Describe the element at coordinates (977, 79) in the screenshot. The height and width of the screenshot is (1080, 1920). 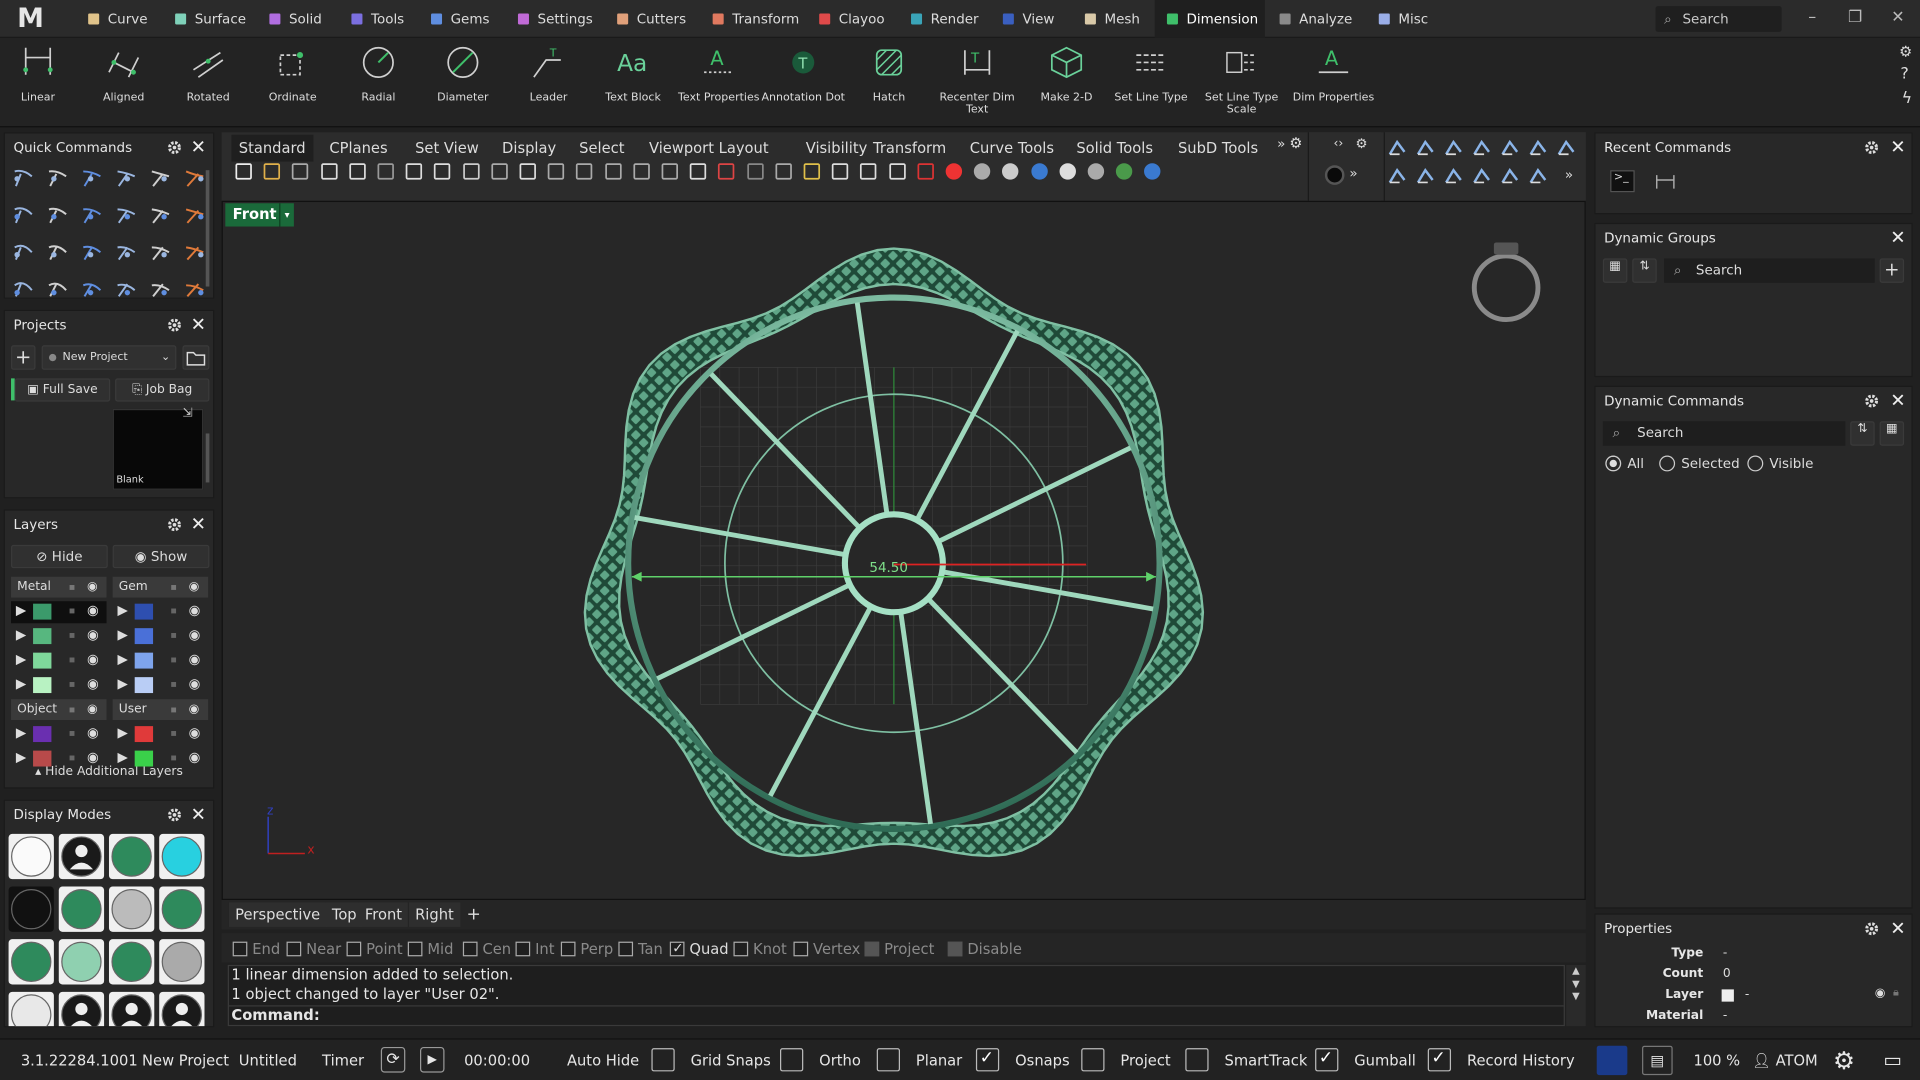
I see `recenter-dim-text-button: T Recenter Dim Text` at that location.